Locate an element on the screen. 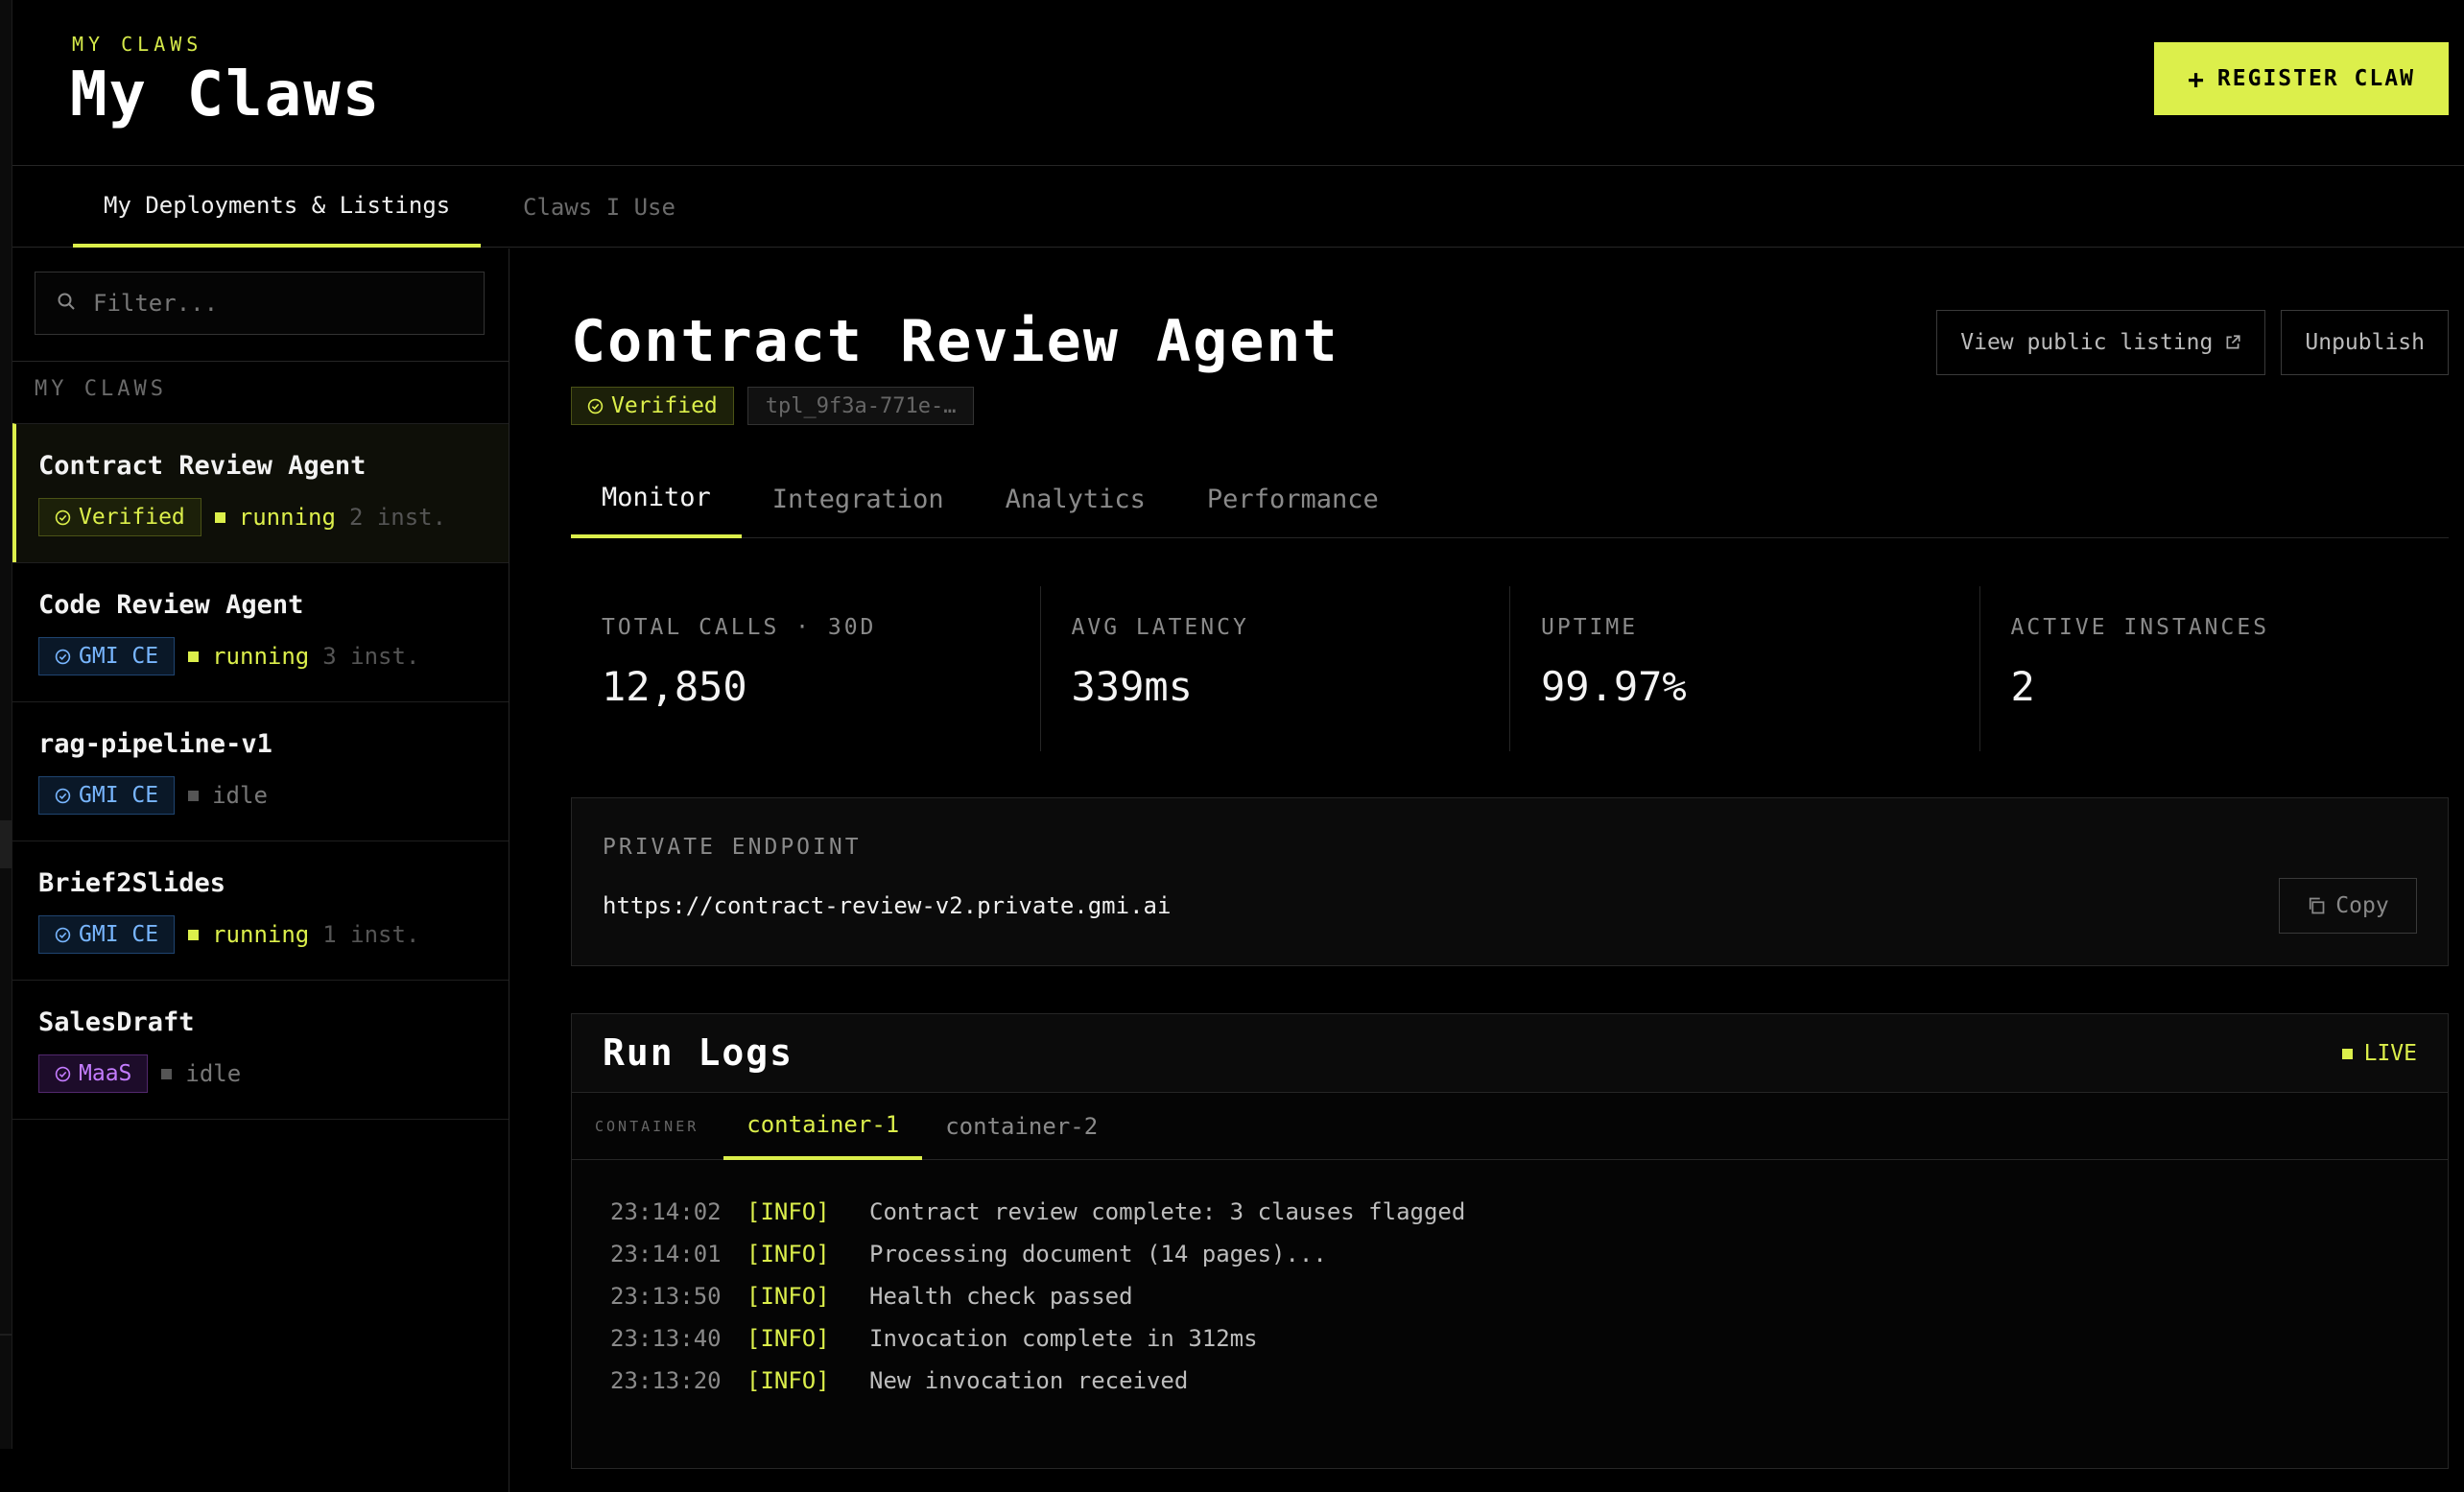  agent-title: Contract Review Agent is located at coordinates (955, 341).